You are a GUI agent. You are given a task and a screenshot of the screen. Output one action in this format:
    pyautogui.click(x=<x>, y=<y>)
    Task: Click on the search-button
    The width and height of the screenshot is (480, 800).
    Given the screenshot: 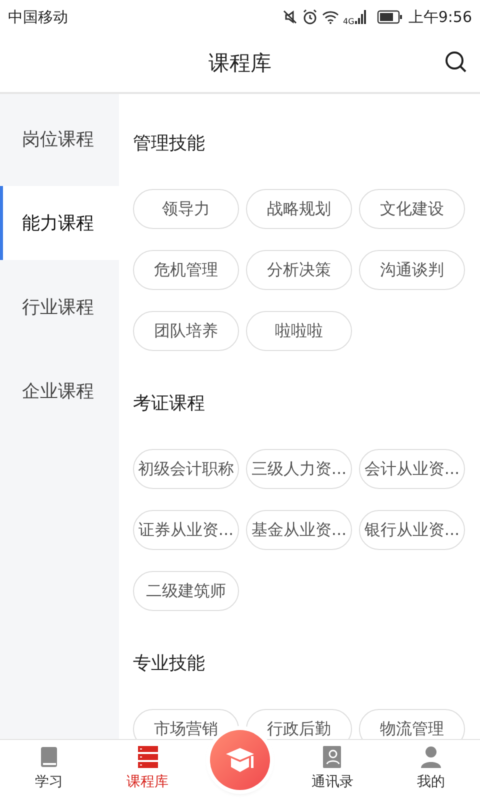 What is the action you would take?
    pyautogui.click(x=456, y=62)
    